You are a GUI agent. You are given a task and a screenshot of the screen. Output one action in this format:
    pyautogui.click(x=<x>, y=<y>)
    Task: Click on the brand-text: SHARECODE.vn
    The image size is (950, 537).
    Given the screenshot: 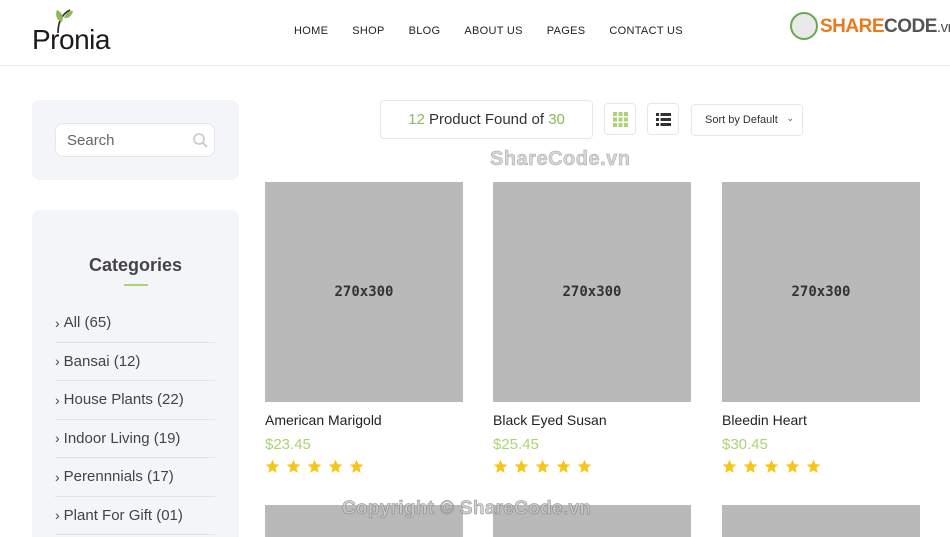 What is the action you would take?
    pyautogui.click(x=885, y=27)
    